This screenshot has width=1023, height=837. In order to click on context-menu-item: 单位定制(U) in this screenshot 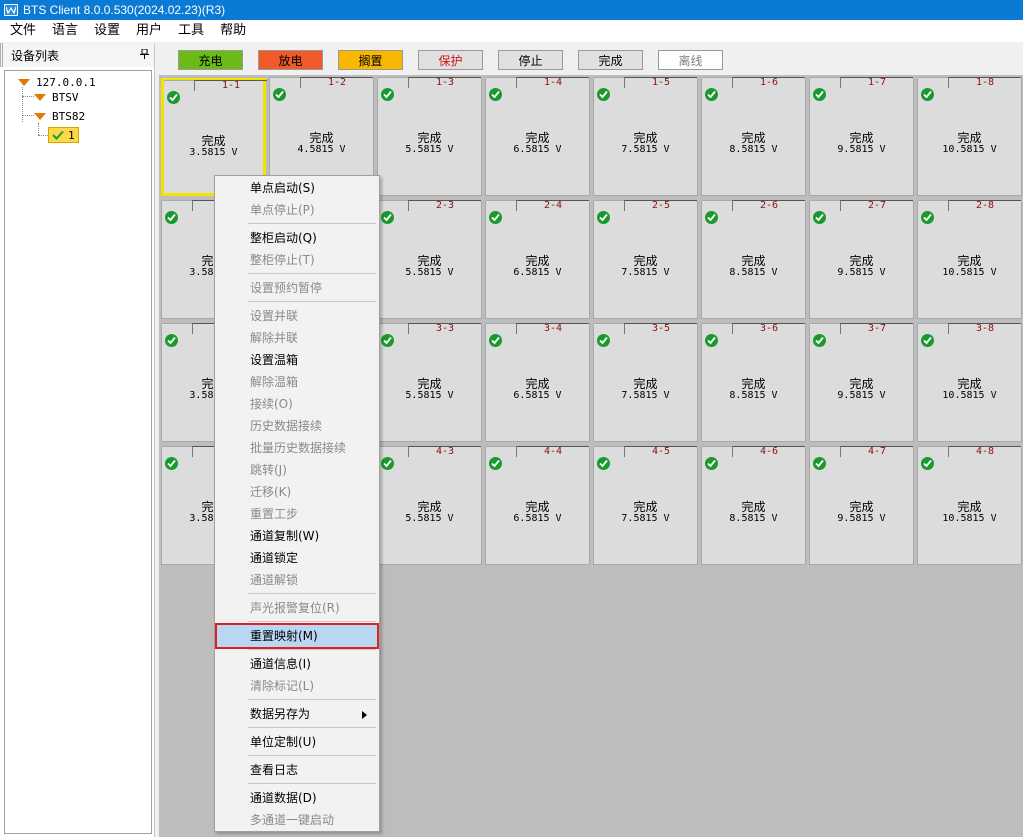, I will do `click(297, 742)`.